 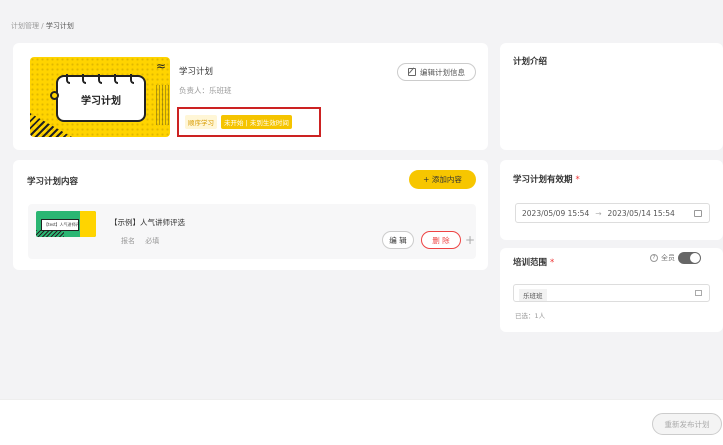 What do you see at coordinates (196, 72) in the screenshot?
I see `plan-title: 学习计划` at bounding box center [196, 72].